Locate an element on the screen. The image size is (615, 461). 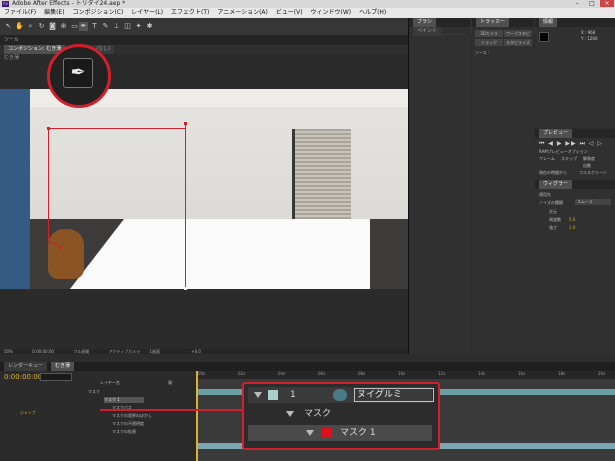
app-icon: Ae is located at coordinates (5, 4).